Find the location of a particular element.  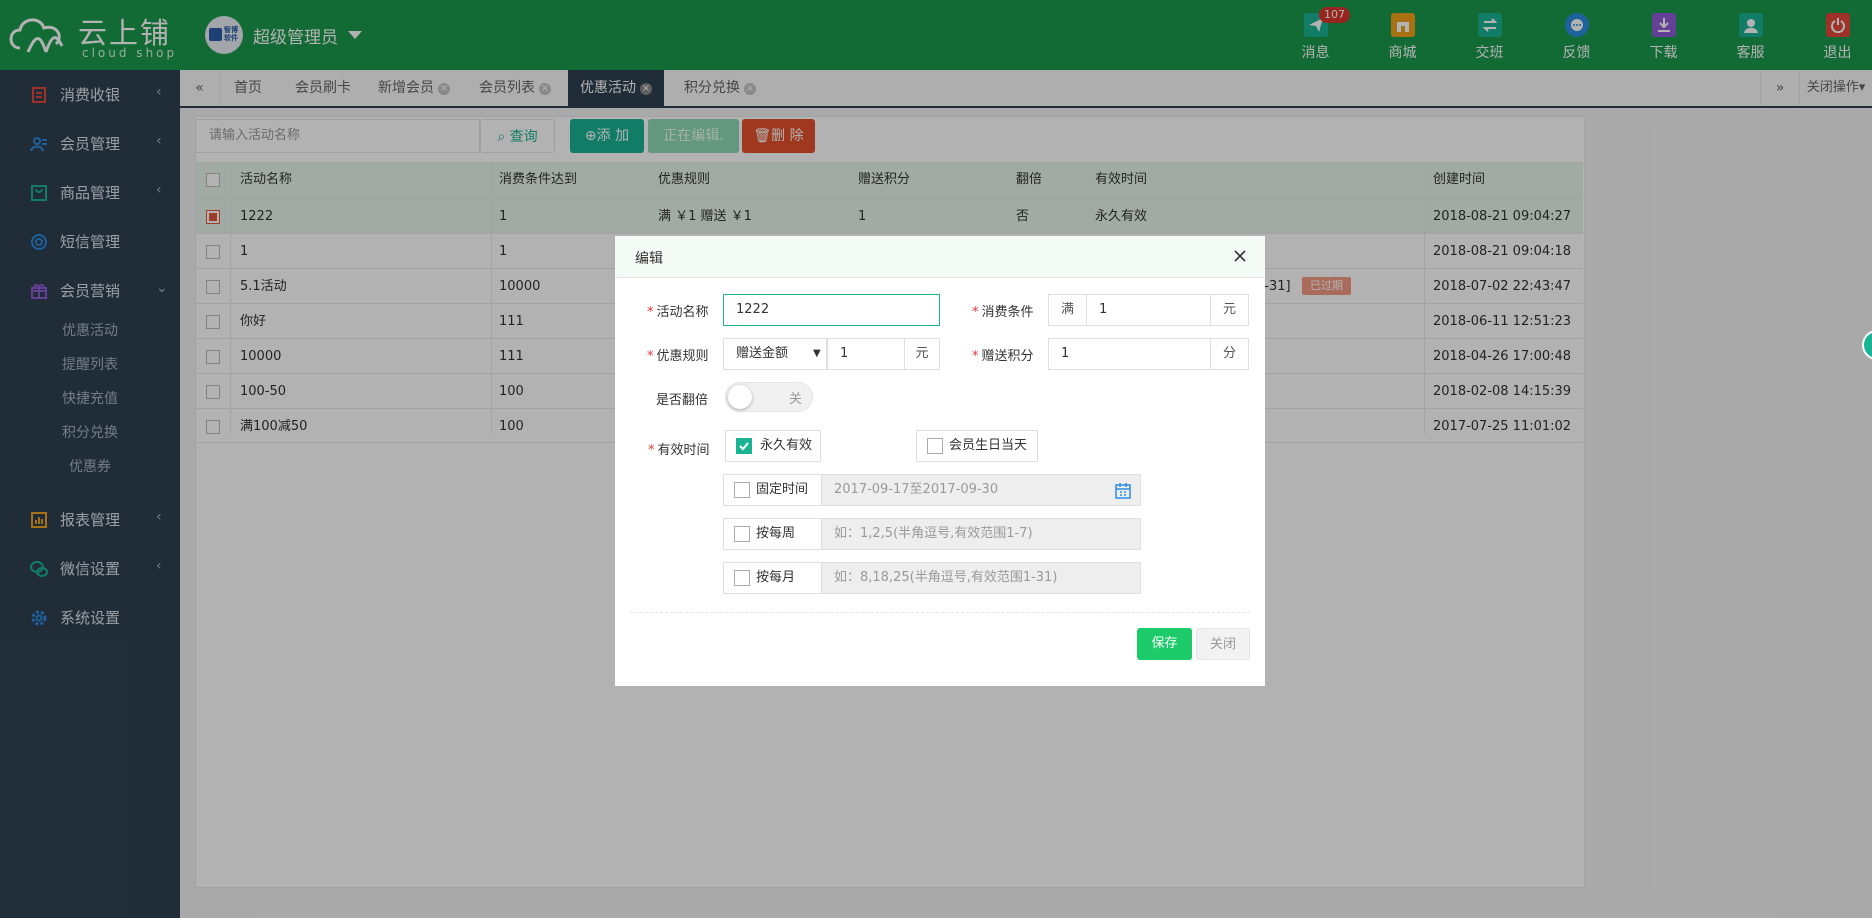

points-input: 1 is located at coordinates (1129, 354).